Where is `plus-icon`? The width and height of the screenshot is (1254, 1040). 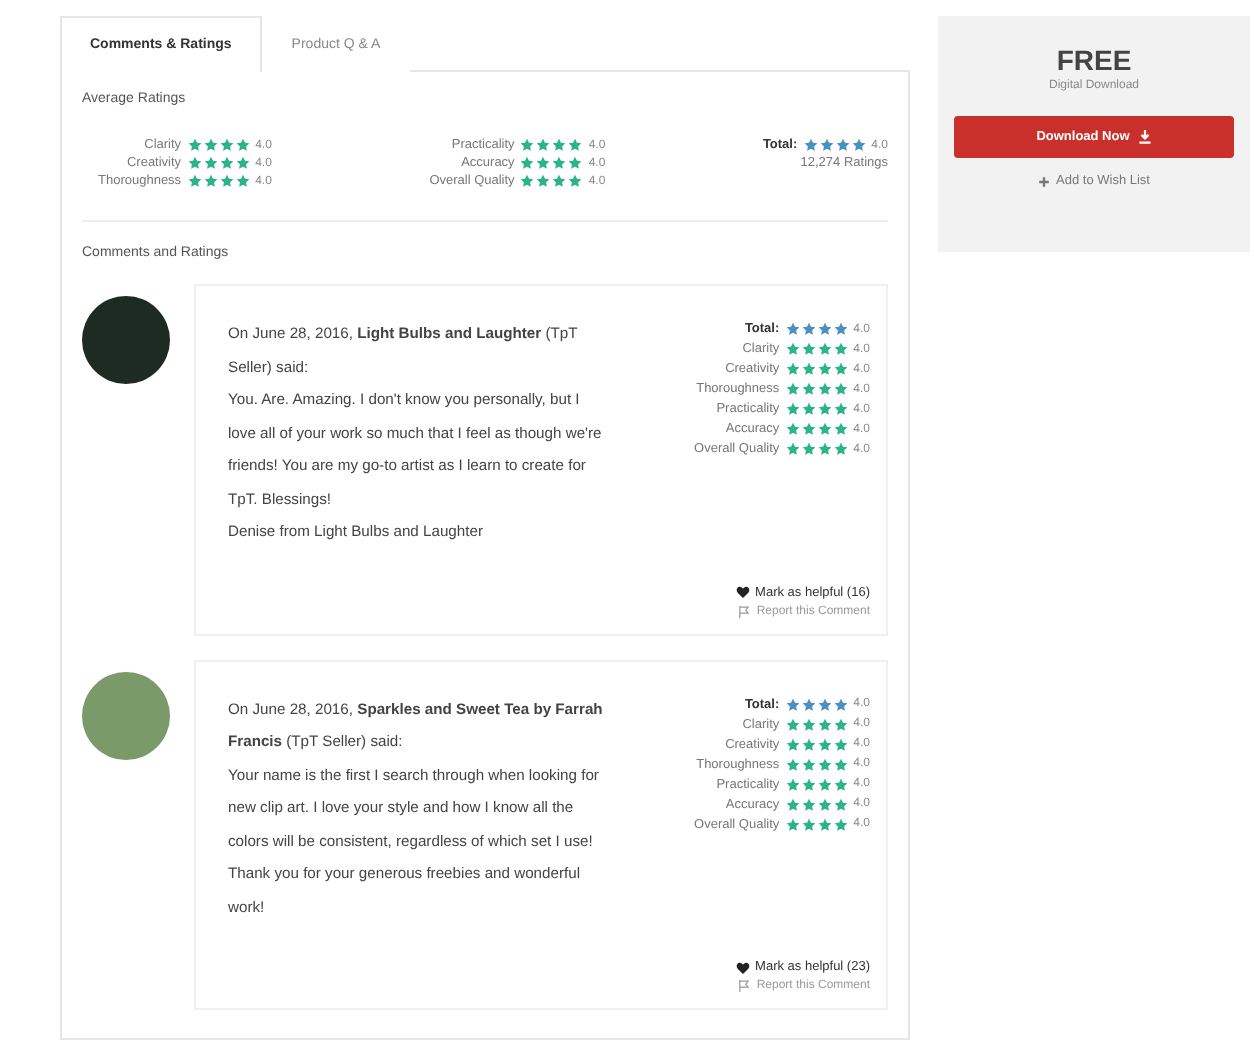
plus-icon is located at coordinates (1044, 181).